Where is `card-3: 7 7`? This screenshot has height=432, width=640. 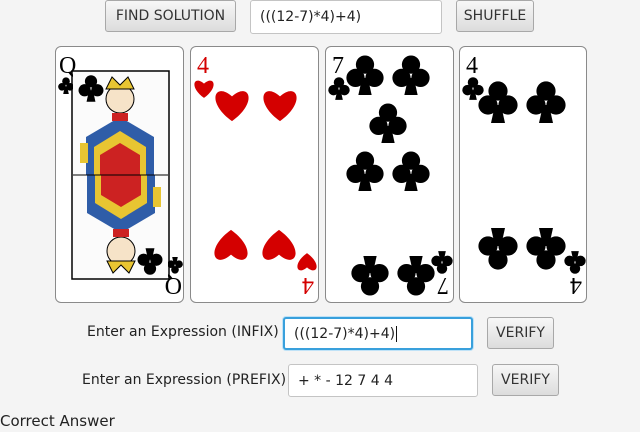 card-3: 7 7 is located at coordinates (389, 174).